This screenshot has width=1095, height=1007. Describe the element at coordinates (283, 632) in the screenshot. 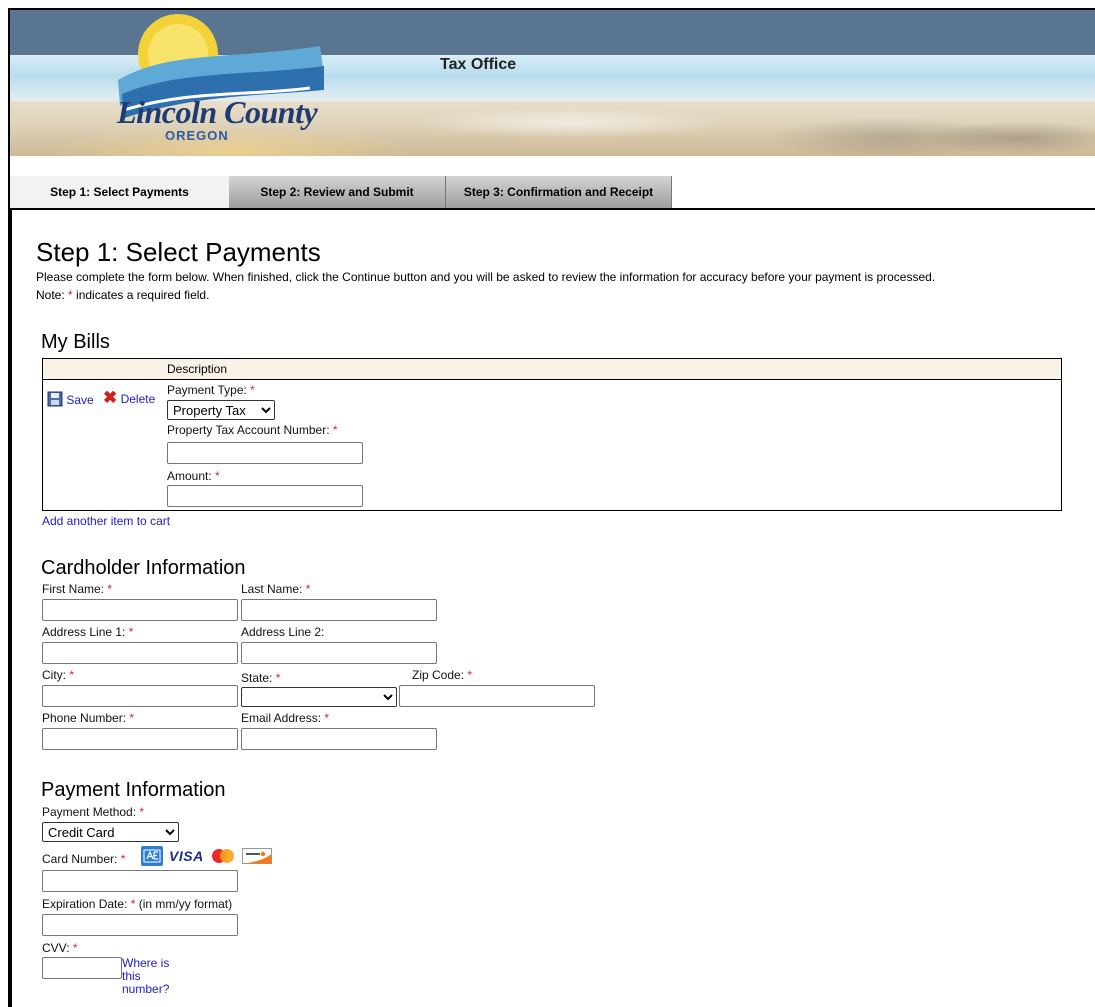

I see `address2-label: Address Line 2:` at that location.